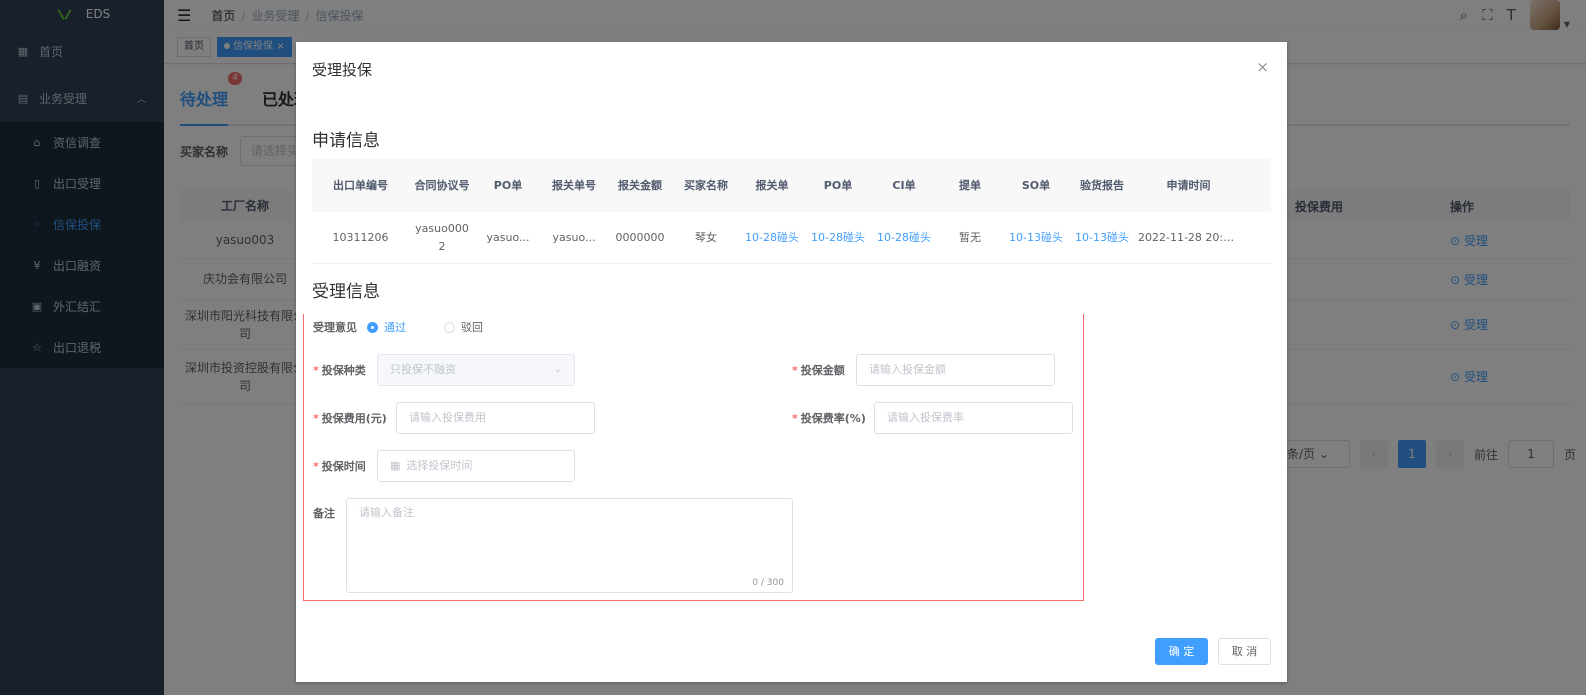 The width and height of the screenshot is (1586, 695). I want to click on column-header: CI单, so click(904, 185).